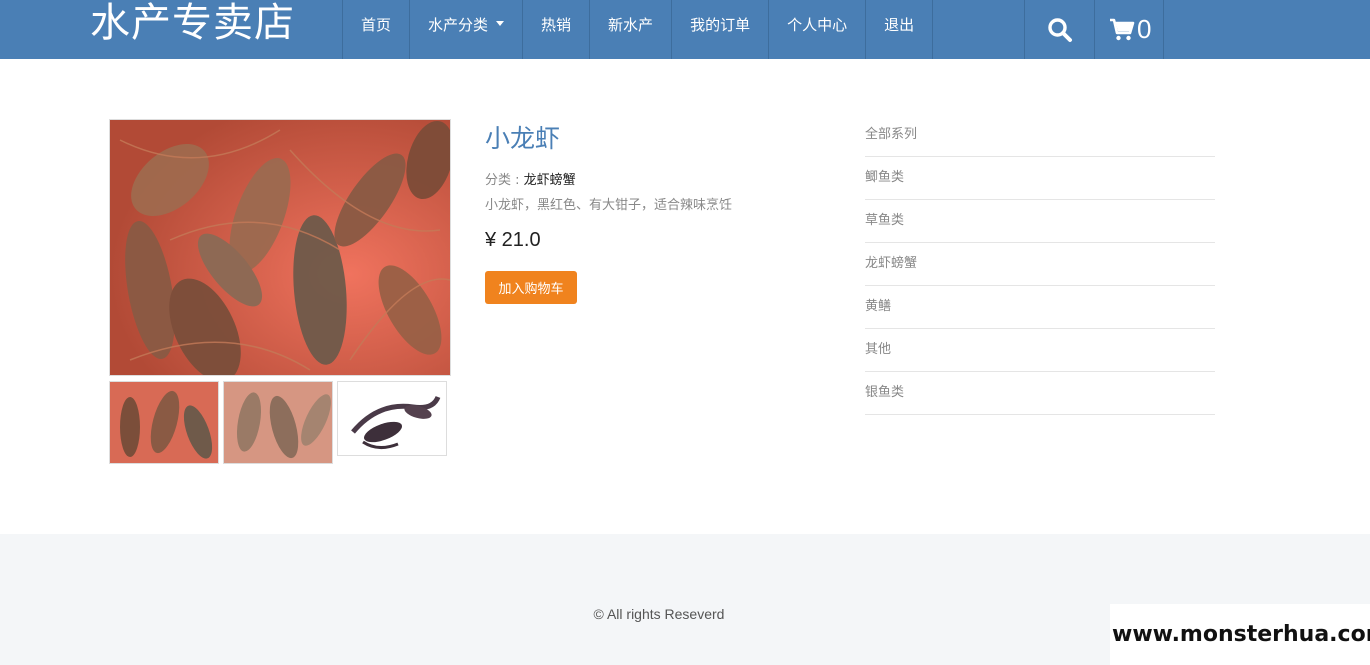 The height and width of the screenshot is (665, 1370). I want to click on nav-home-label: 首页, so click(376, 25).